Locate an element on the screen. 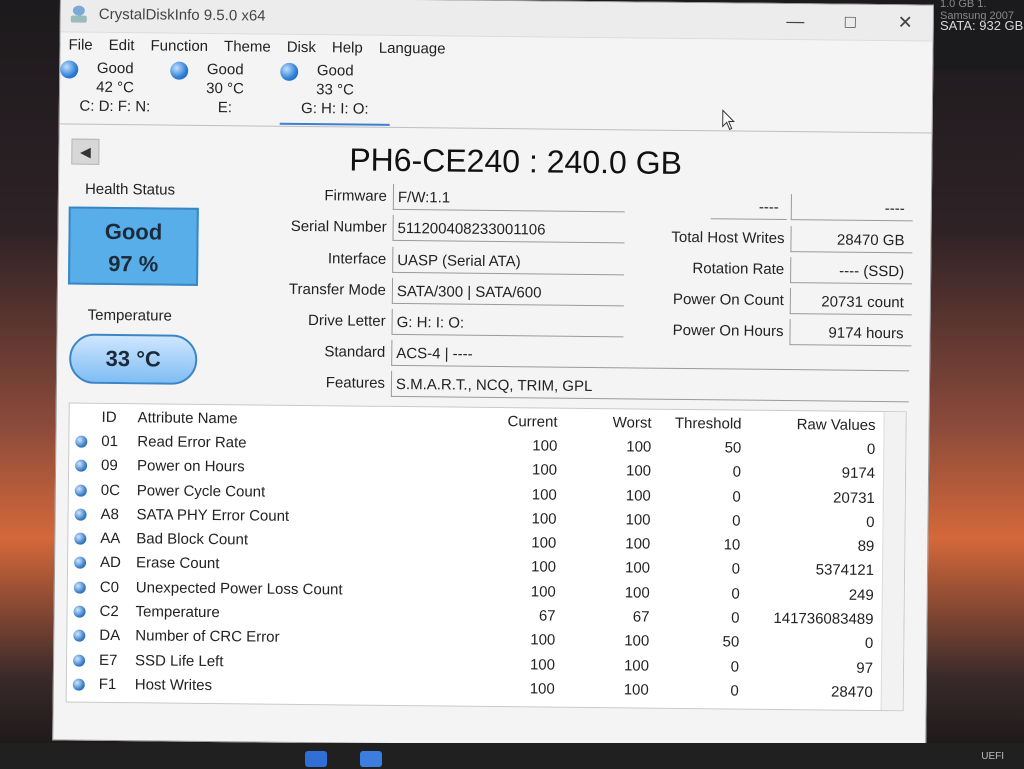  interface-value: UASP (Serial ATA) is located at coordinates (508, 261).